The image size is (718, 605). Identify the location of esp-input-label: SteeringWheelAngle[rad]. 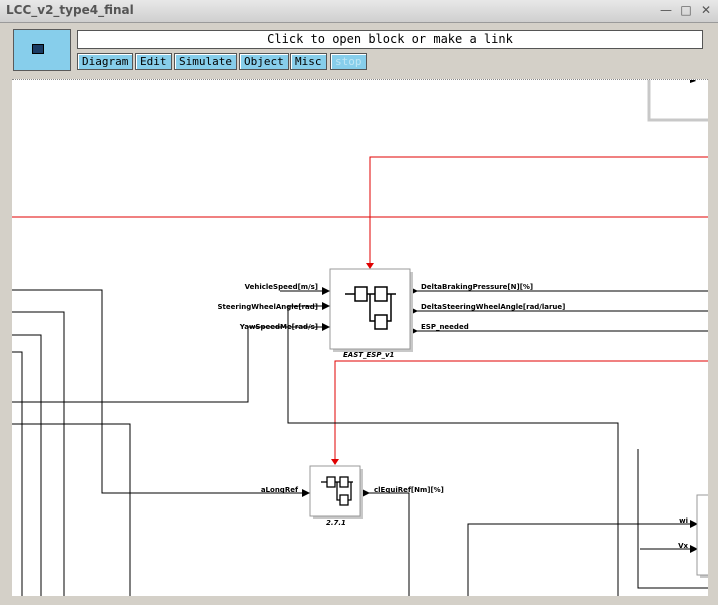
(268, 307).